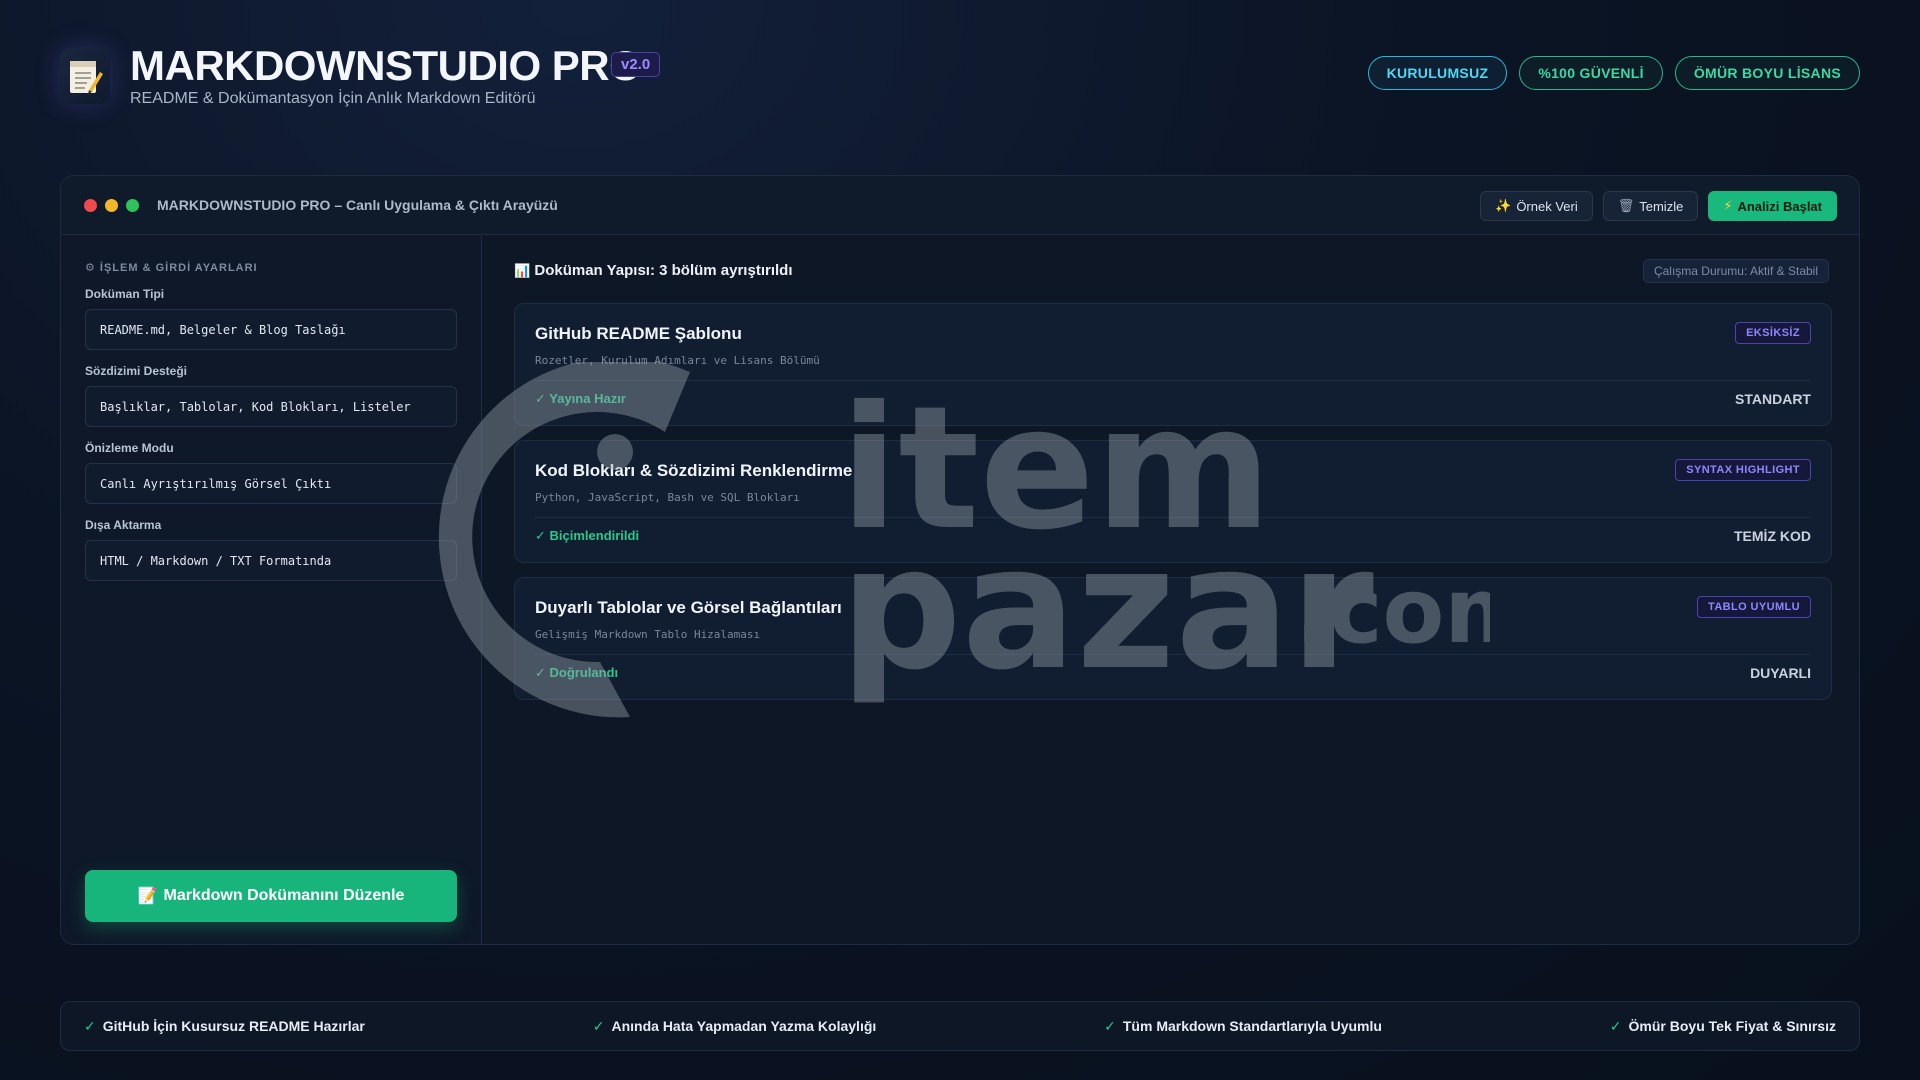 This screenshot has height=1080, width=1920. What do you see at coordinates (1732, 1026) in the screenshot?
I see `footer-feature-text: Ömür Boyu Tek Fiyat & Sınırsız` at bounding box center [1732, 1026].